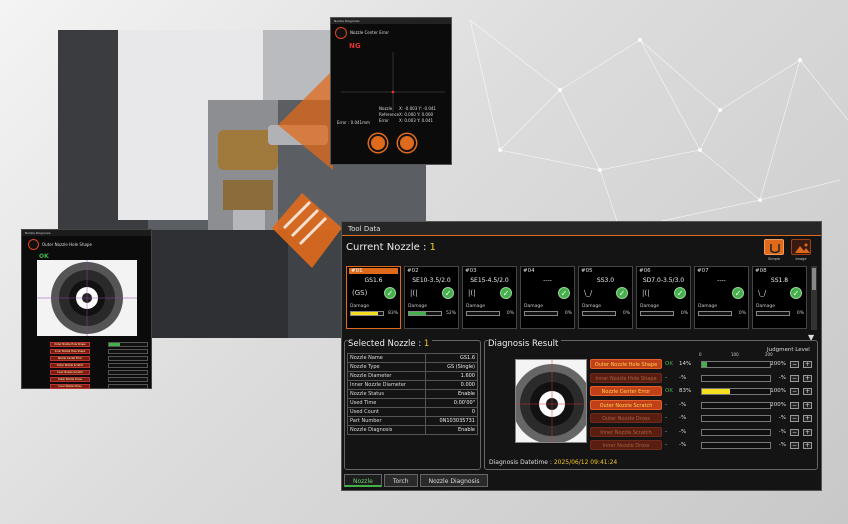 This screenshot has height=524, width=848. I want to click on damage-percent: 52%, so click(450, 313).